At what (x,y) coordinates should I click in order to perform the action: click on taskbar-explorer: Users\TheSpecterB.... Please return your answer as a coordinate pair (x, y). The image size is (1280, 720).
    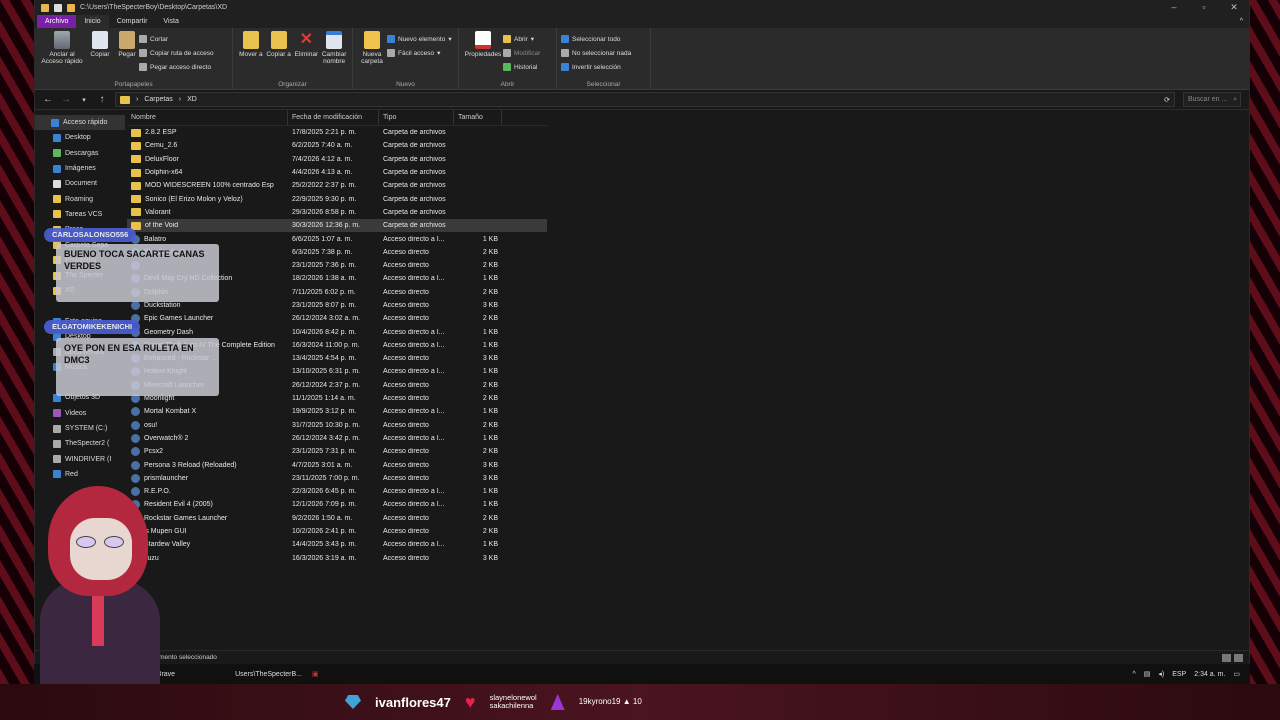
    Looking at the image, I should click on (268, 674).